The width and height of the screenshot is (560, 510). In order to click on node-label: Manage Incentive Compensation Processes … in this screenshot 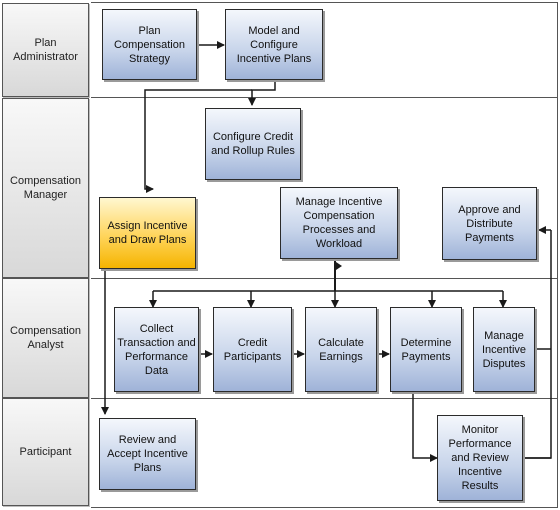, I will do `click(339, 223)`.